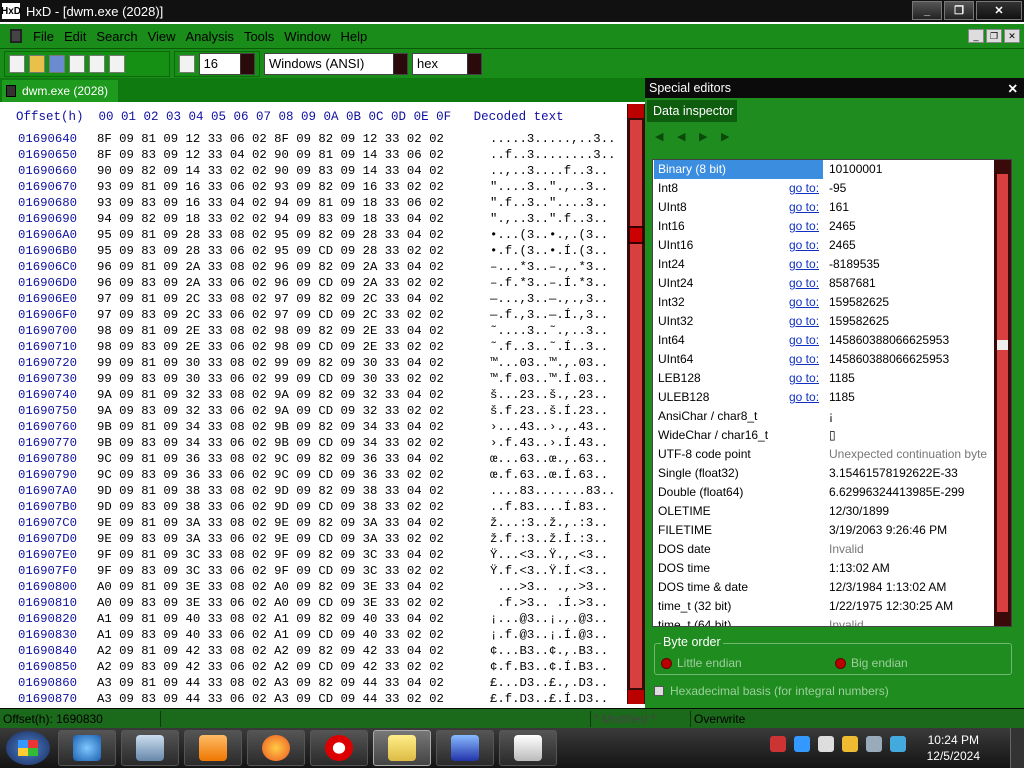  Describe the element at coordinates (549, 347) in the screenshot. I see `decoded-text: ˜.f..3..˜.Í..3..` at that location.